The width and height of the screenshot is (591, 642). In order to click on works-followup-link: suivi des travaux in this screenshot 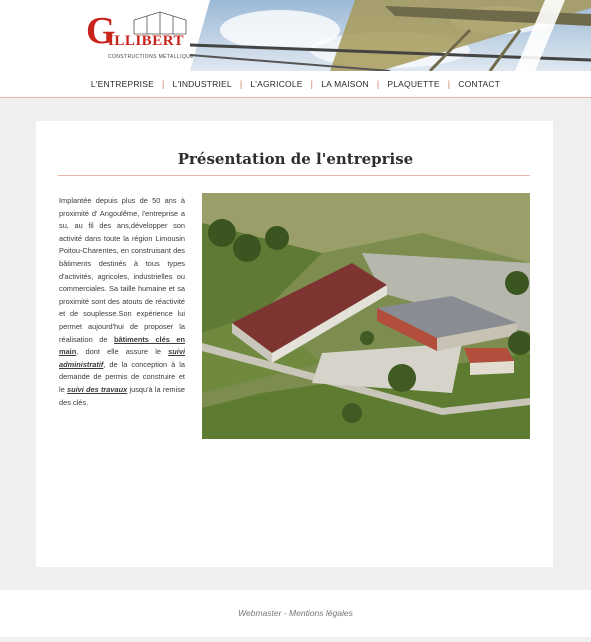, I will do `click(97, 389)`.